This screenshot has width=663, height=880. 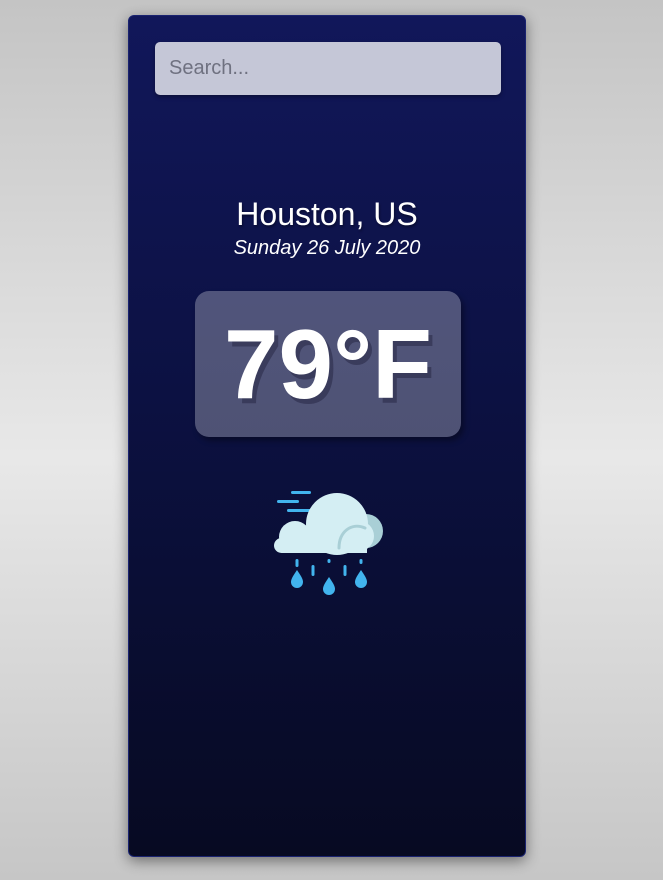 I want to click on search-input, so click(x=328, y=68).